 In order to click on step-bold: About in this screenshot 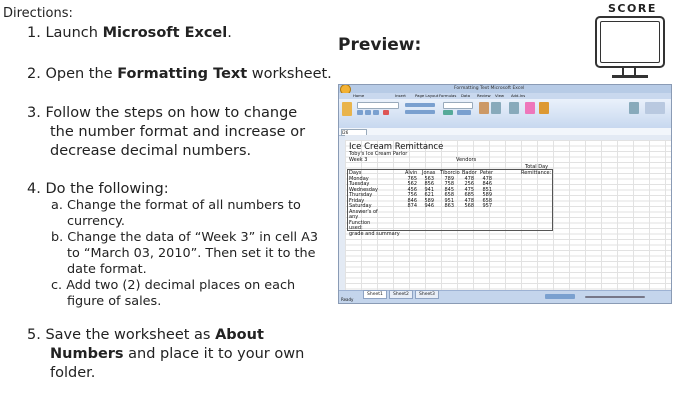, I will do `click(239, 335)`.